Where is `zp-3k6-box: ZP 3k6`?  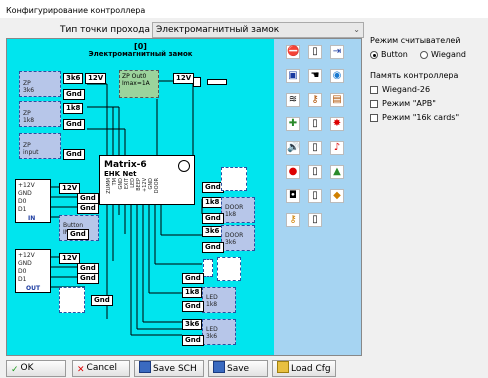
zp-3k6-box: ZP 3k6 is located at coordinates (40, 84).